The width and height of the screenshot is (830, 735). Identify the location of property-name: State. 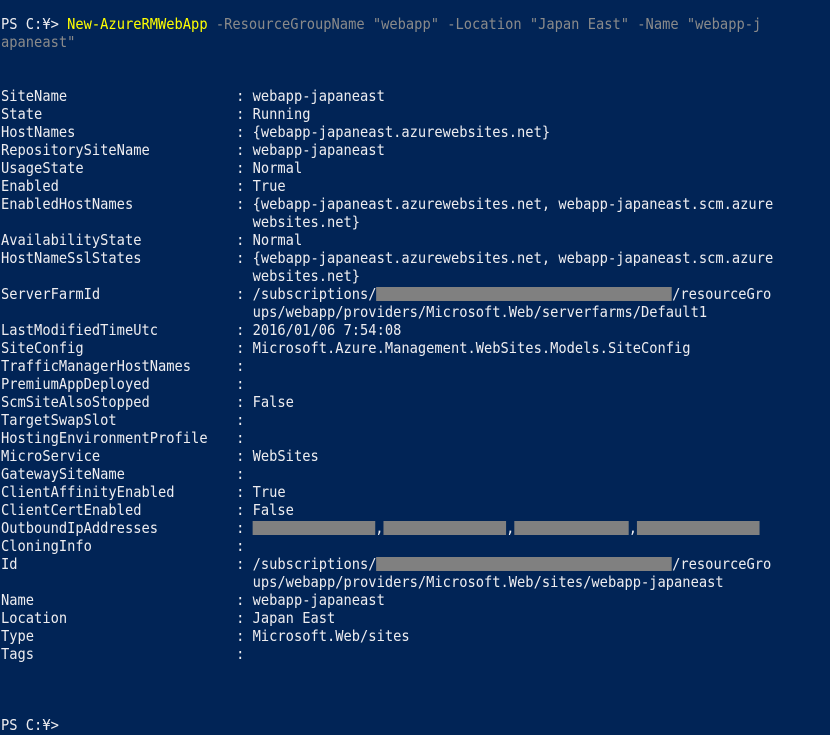
(22, 114).